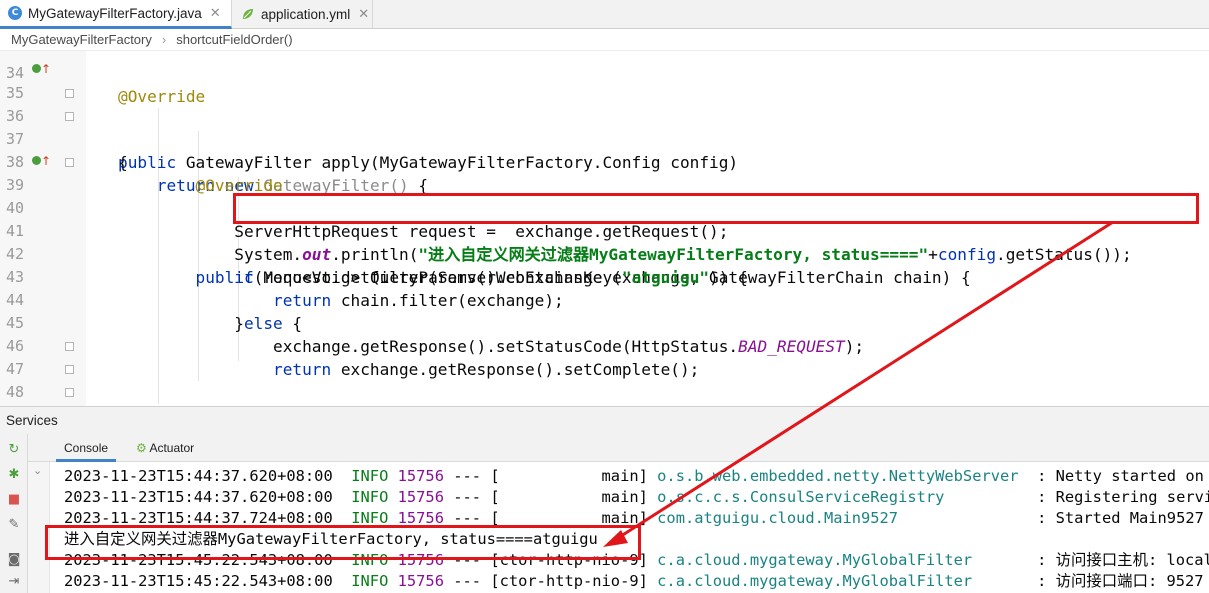 This screenshot has height=593, width=1209. I want to click on tab-console: Console, so click(86, 448).